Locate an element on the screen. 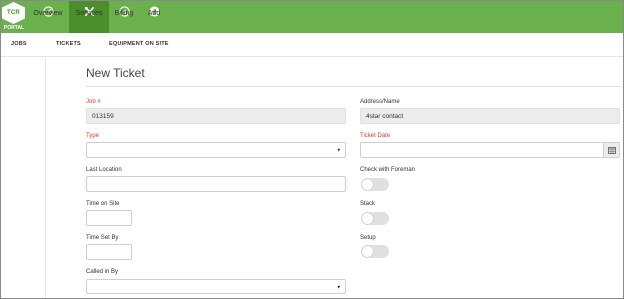 This screenshot has width=624, height=299. job-number-field: 013159 is located at coordinates (216, 116).